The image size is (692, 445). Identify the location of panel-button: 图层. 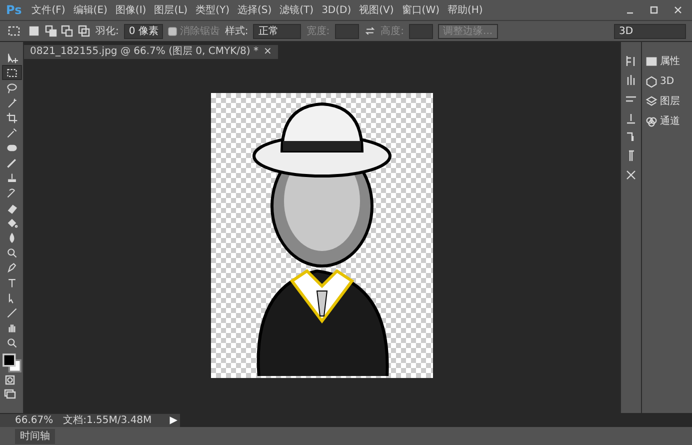
(668, 101).